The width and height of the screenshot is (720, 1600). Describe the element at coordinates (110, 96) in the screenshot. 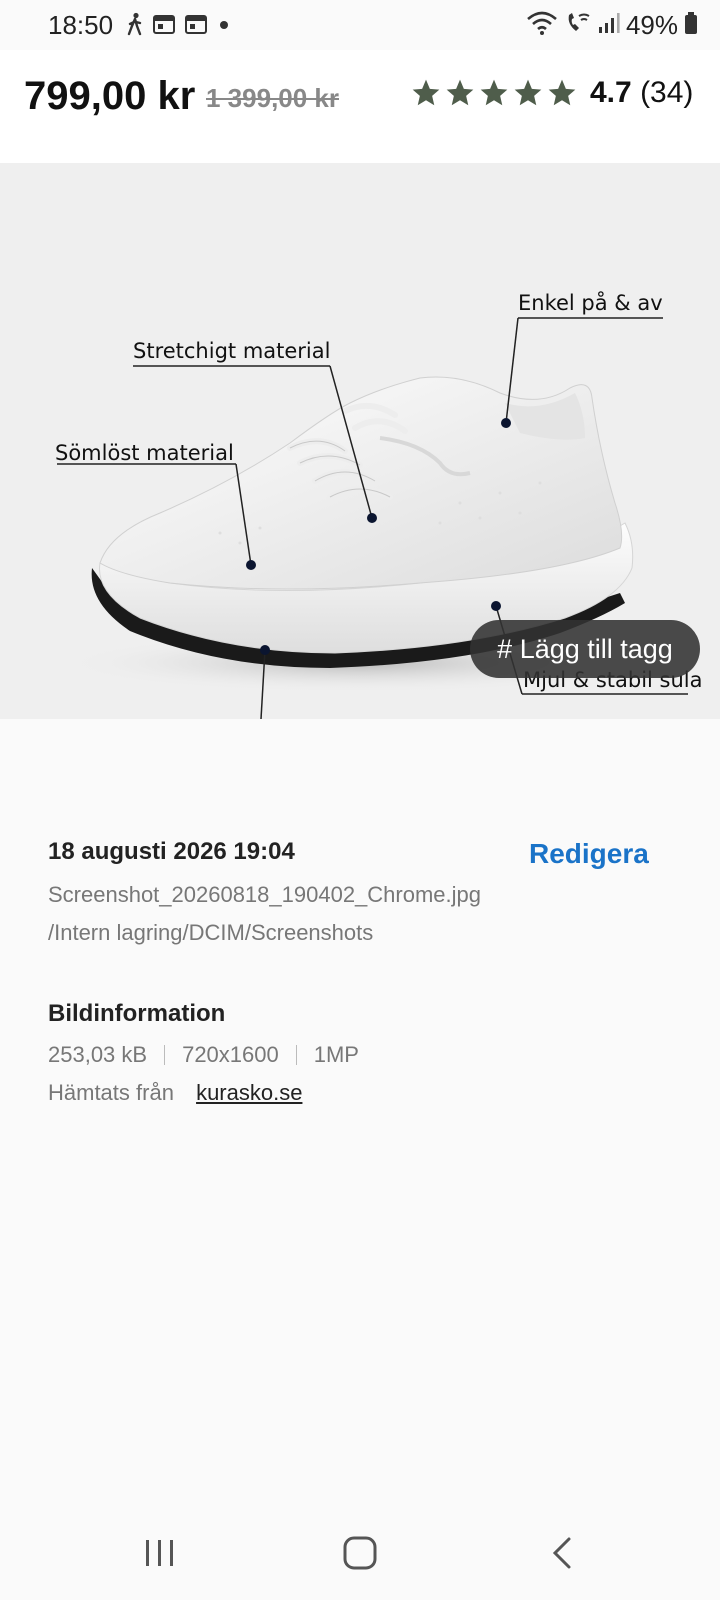

I see `price: 799,00 kr` at that location.